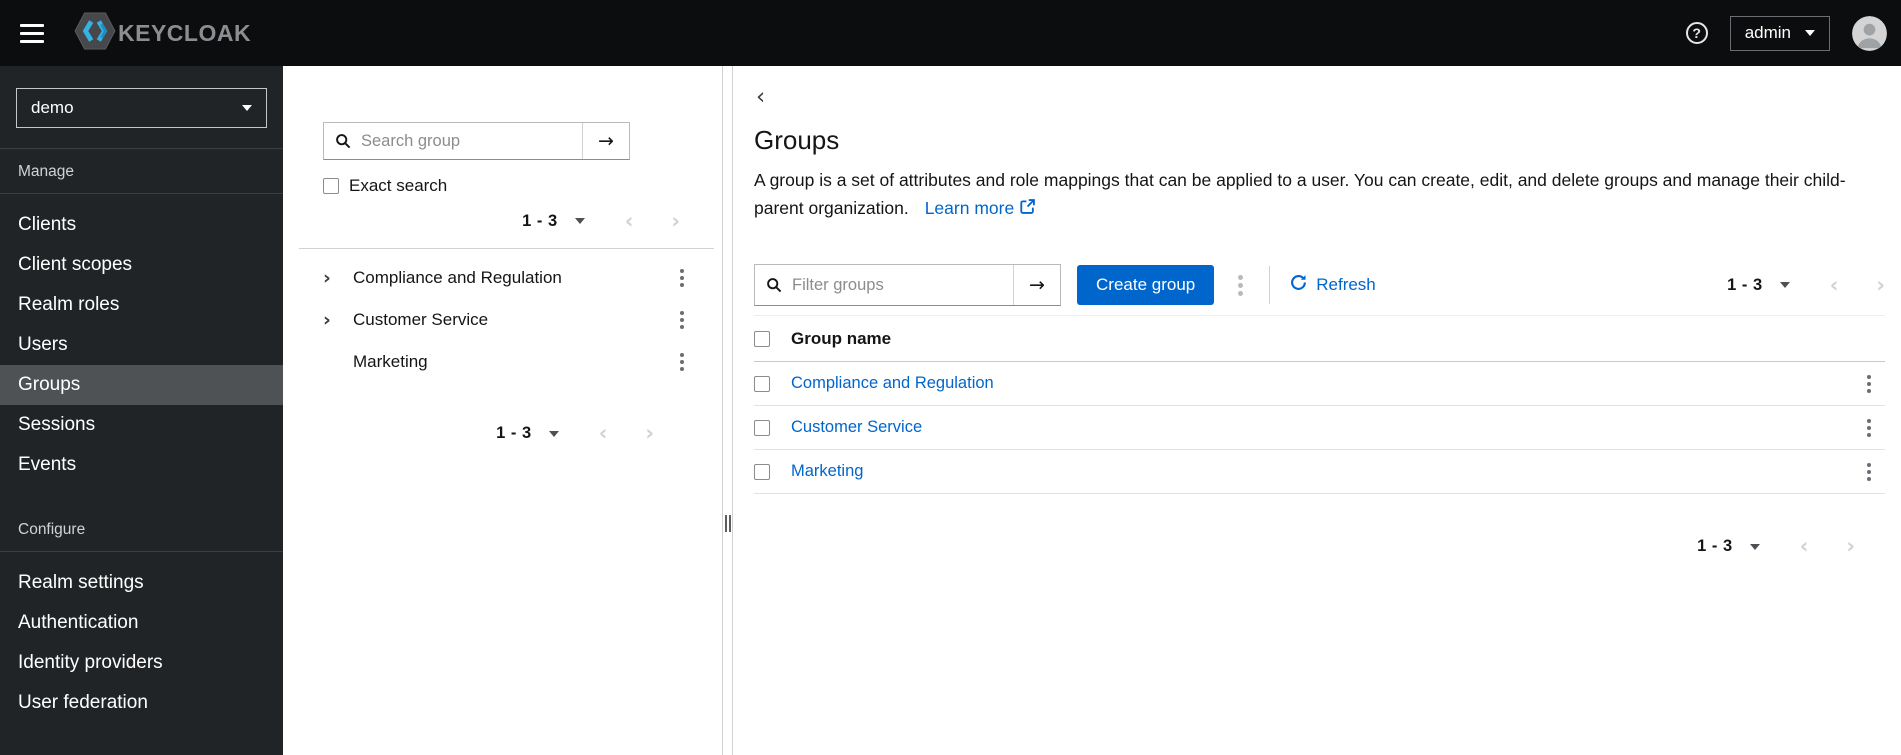  What do you see at coordinates (797, 140) in the screenshot?
I see `page-title: Groups` at bounding box center [797, 140].